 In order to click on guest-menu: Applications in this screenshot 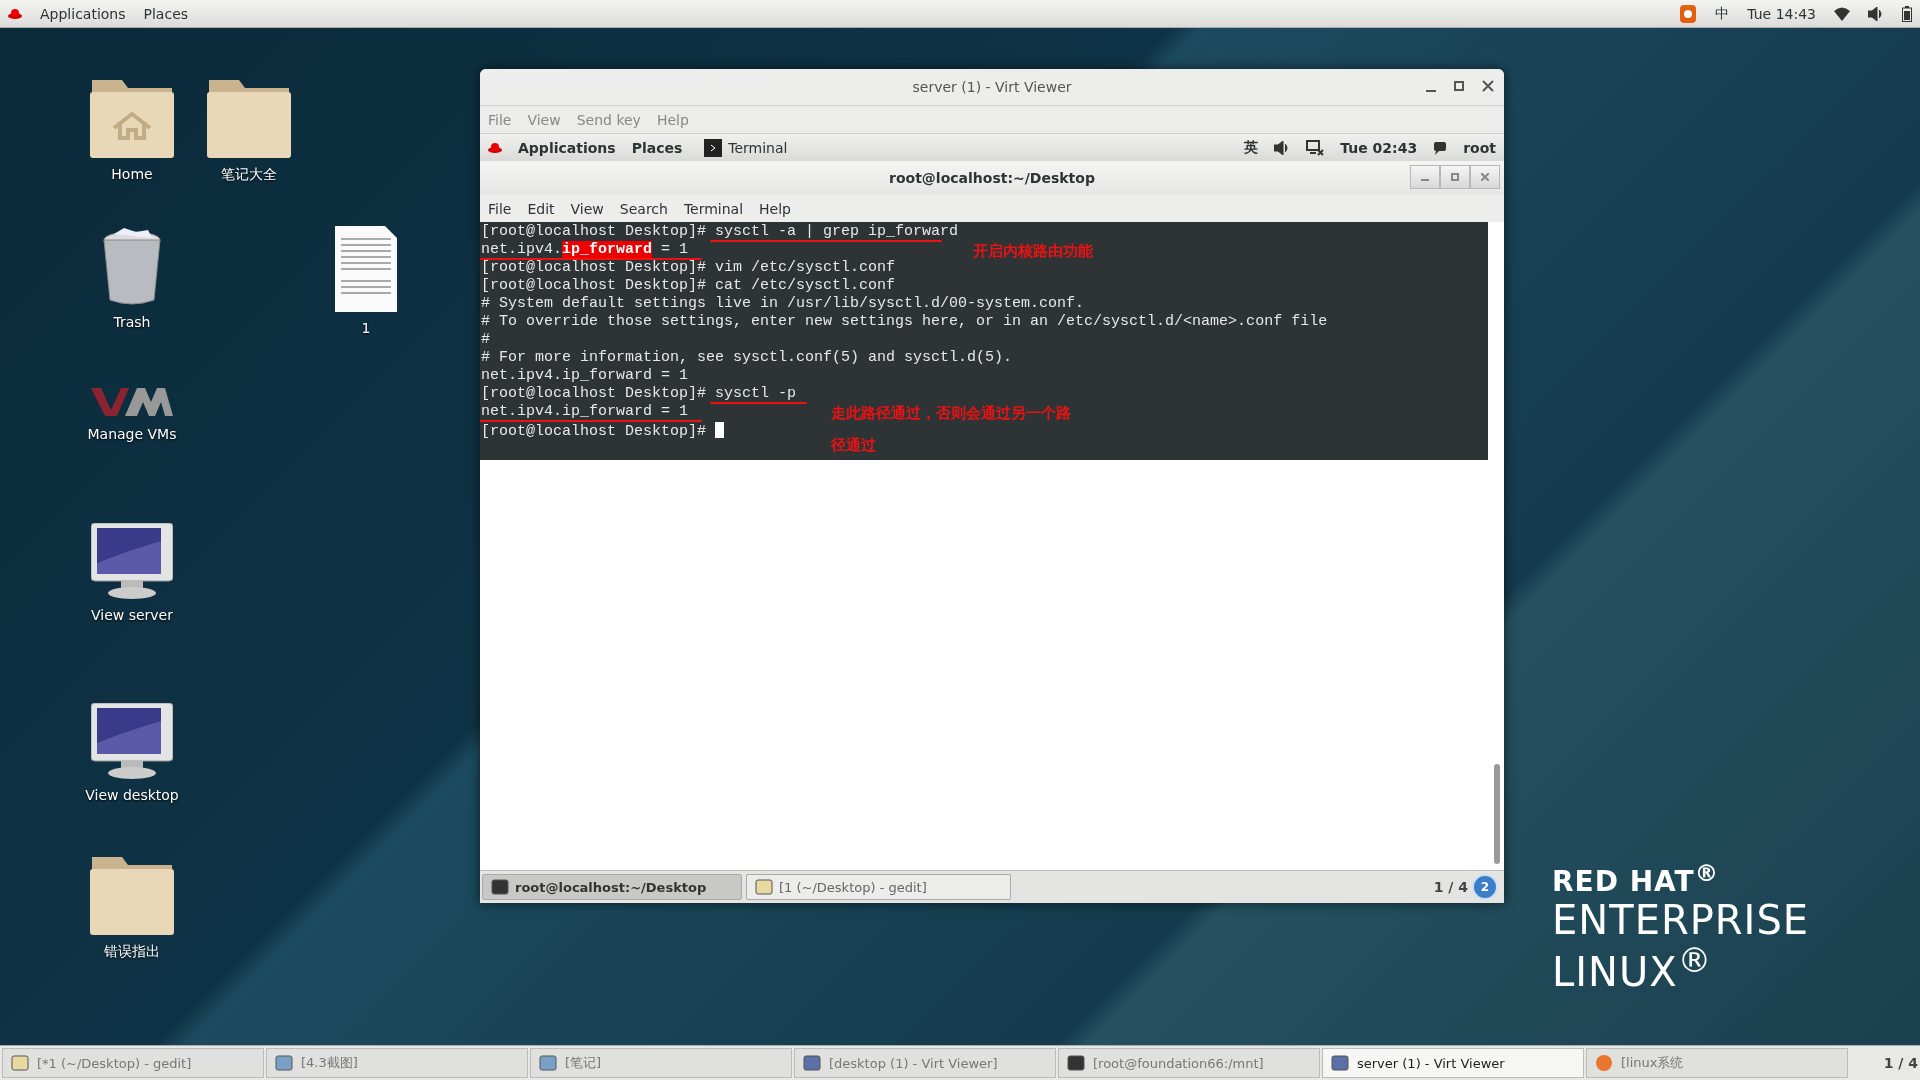, I will do `click(567, 147)`.